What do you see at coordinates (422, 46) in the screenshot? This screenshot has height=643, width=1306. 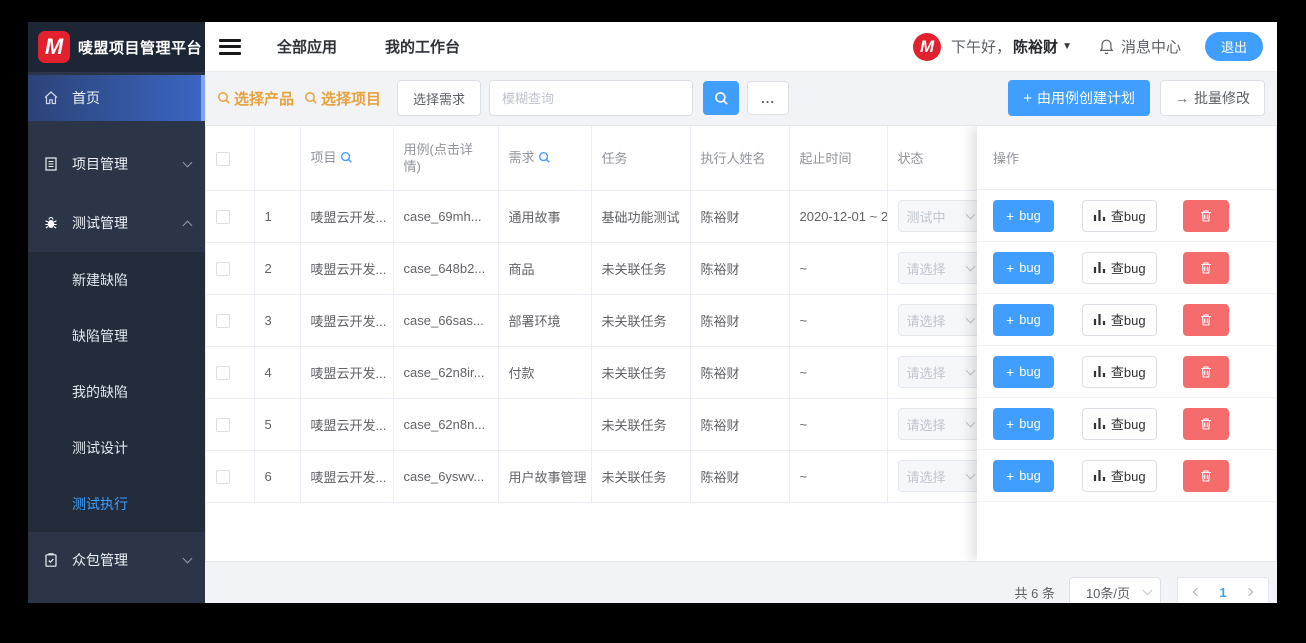 I see `tab-my-workbench: 我的工作台` at bounding box center [422, 46].